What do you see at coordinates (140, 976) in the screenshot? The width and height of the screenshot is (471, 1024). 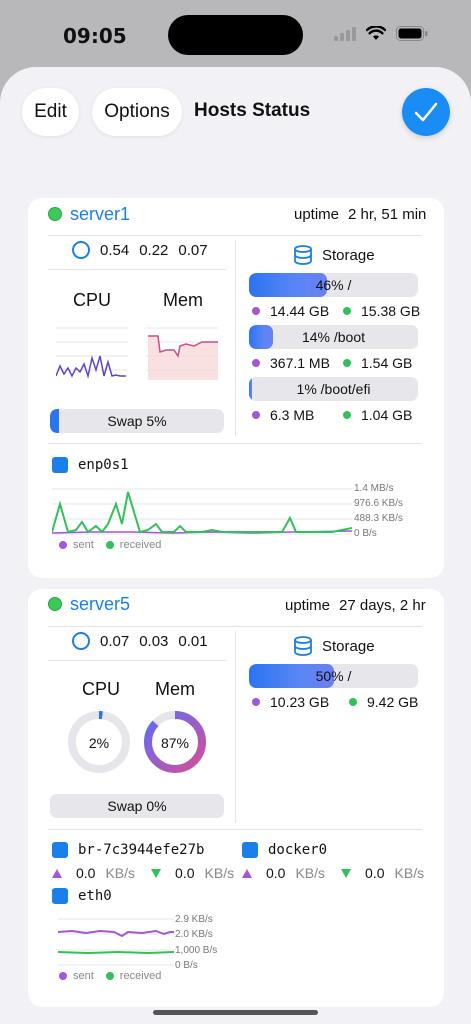 I see `legend-received: received` at bounding box center [140, 976].